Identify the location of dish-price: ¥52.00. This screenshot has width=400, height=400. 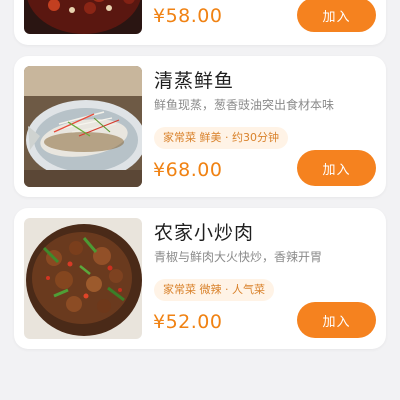
(188, 322).